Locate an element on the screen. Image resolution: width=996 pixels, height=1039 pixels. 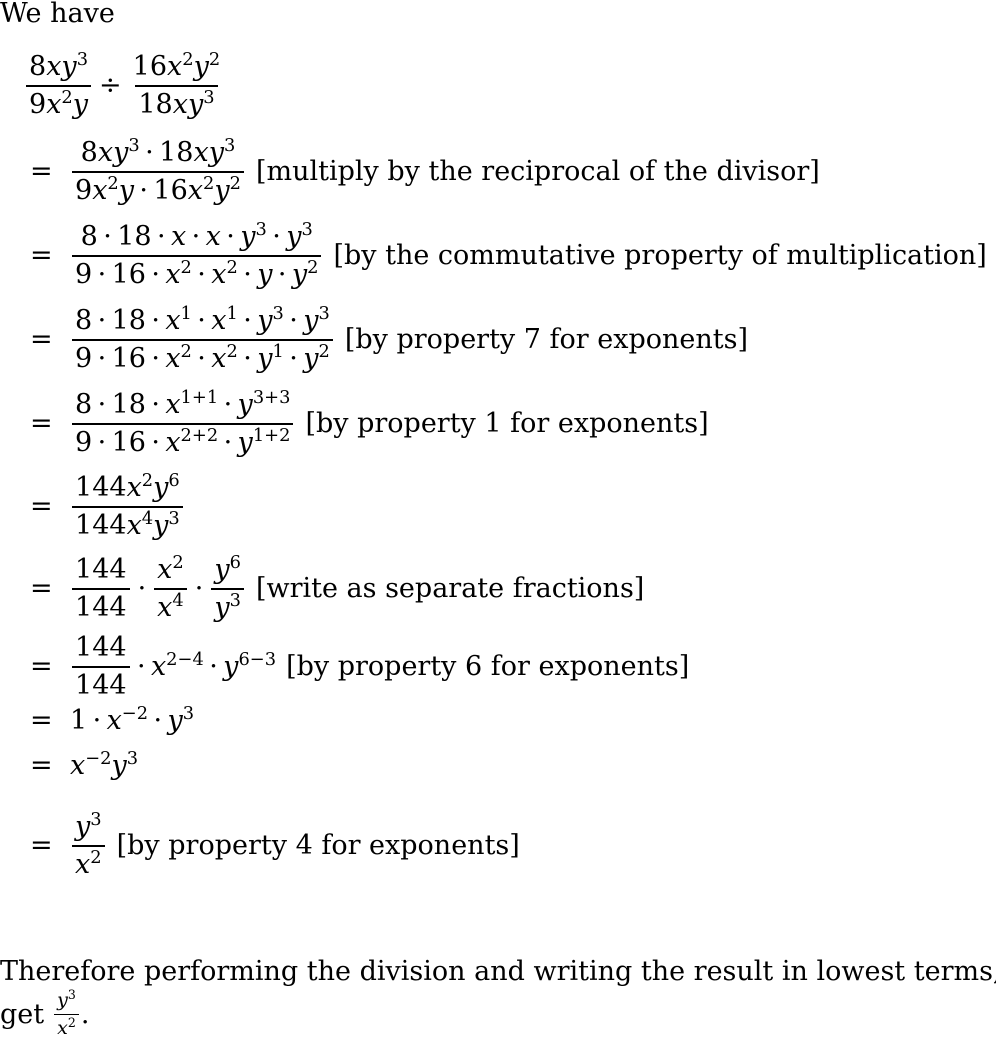
fraction: y3 x2 is located at coordinates (88, 844).